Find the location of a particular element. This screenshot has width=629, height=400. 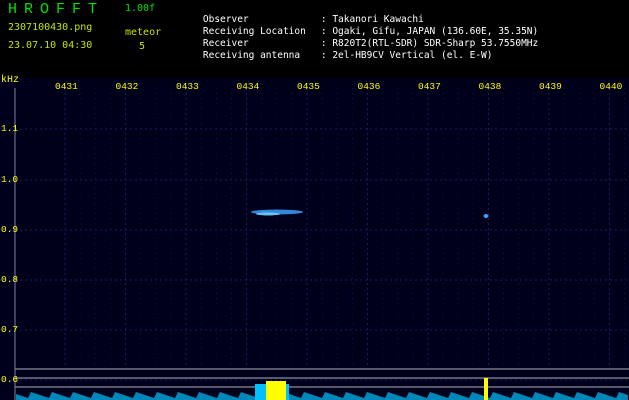

x-tick-label: 0435 is located at coordinates (308, 86).